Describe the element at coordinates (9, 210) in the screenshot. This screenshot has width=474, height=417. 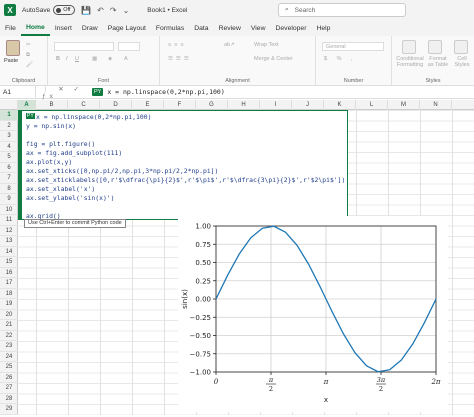
I see `row-header-10: 10` at that location.